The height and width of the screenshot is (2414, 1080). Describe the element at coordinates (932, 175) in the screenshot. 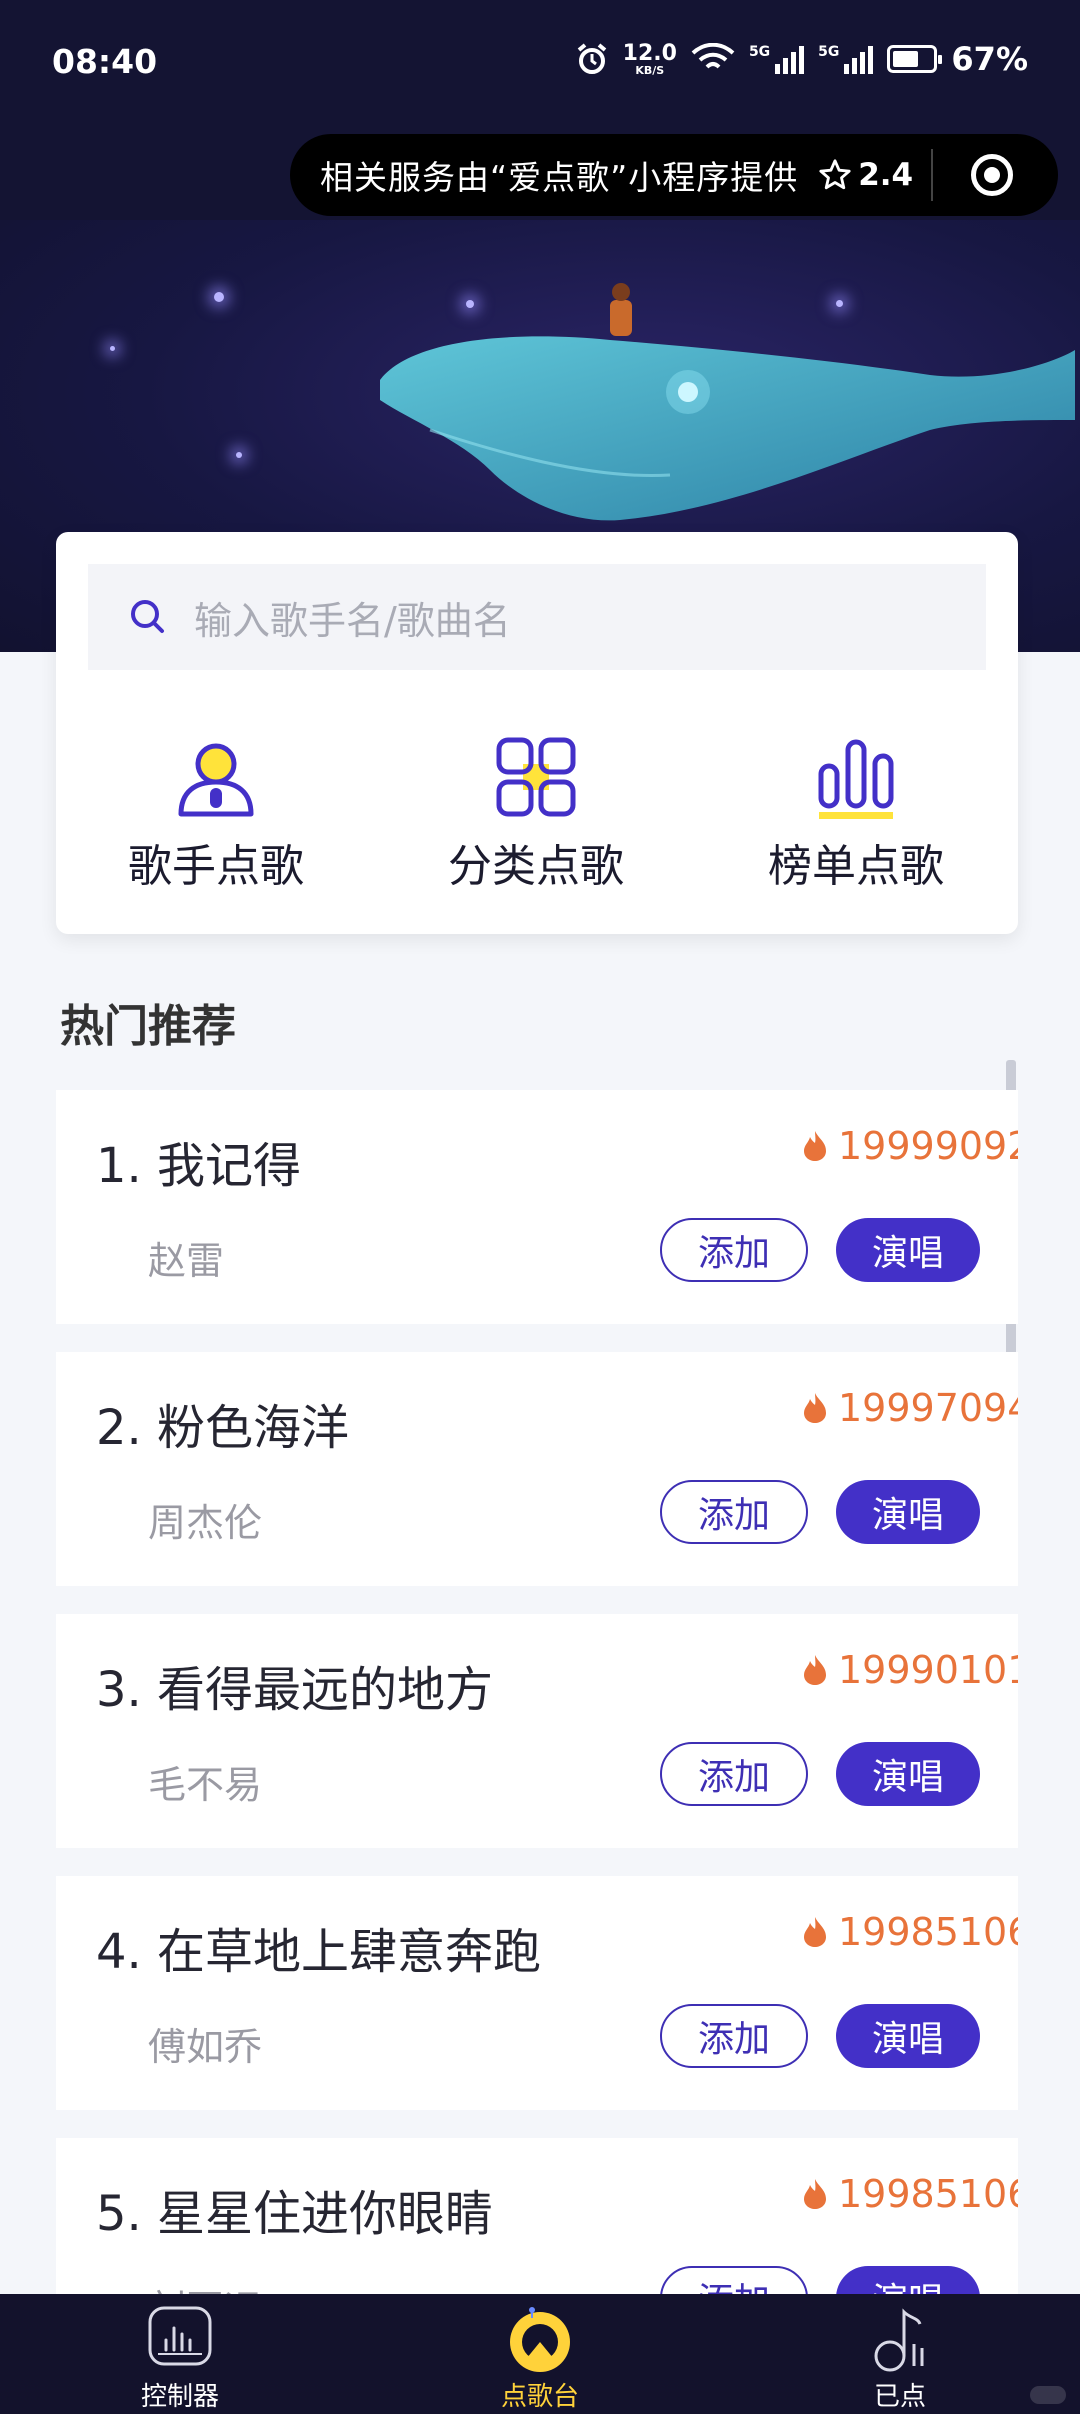

I see `capsule-divider` at that location.